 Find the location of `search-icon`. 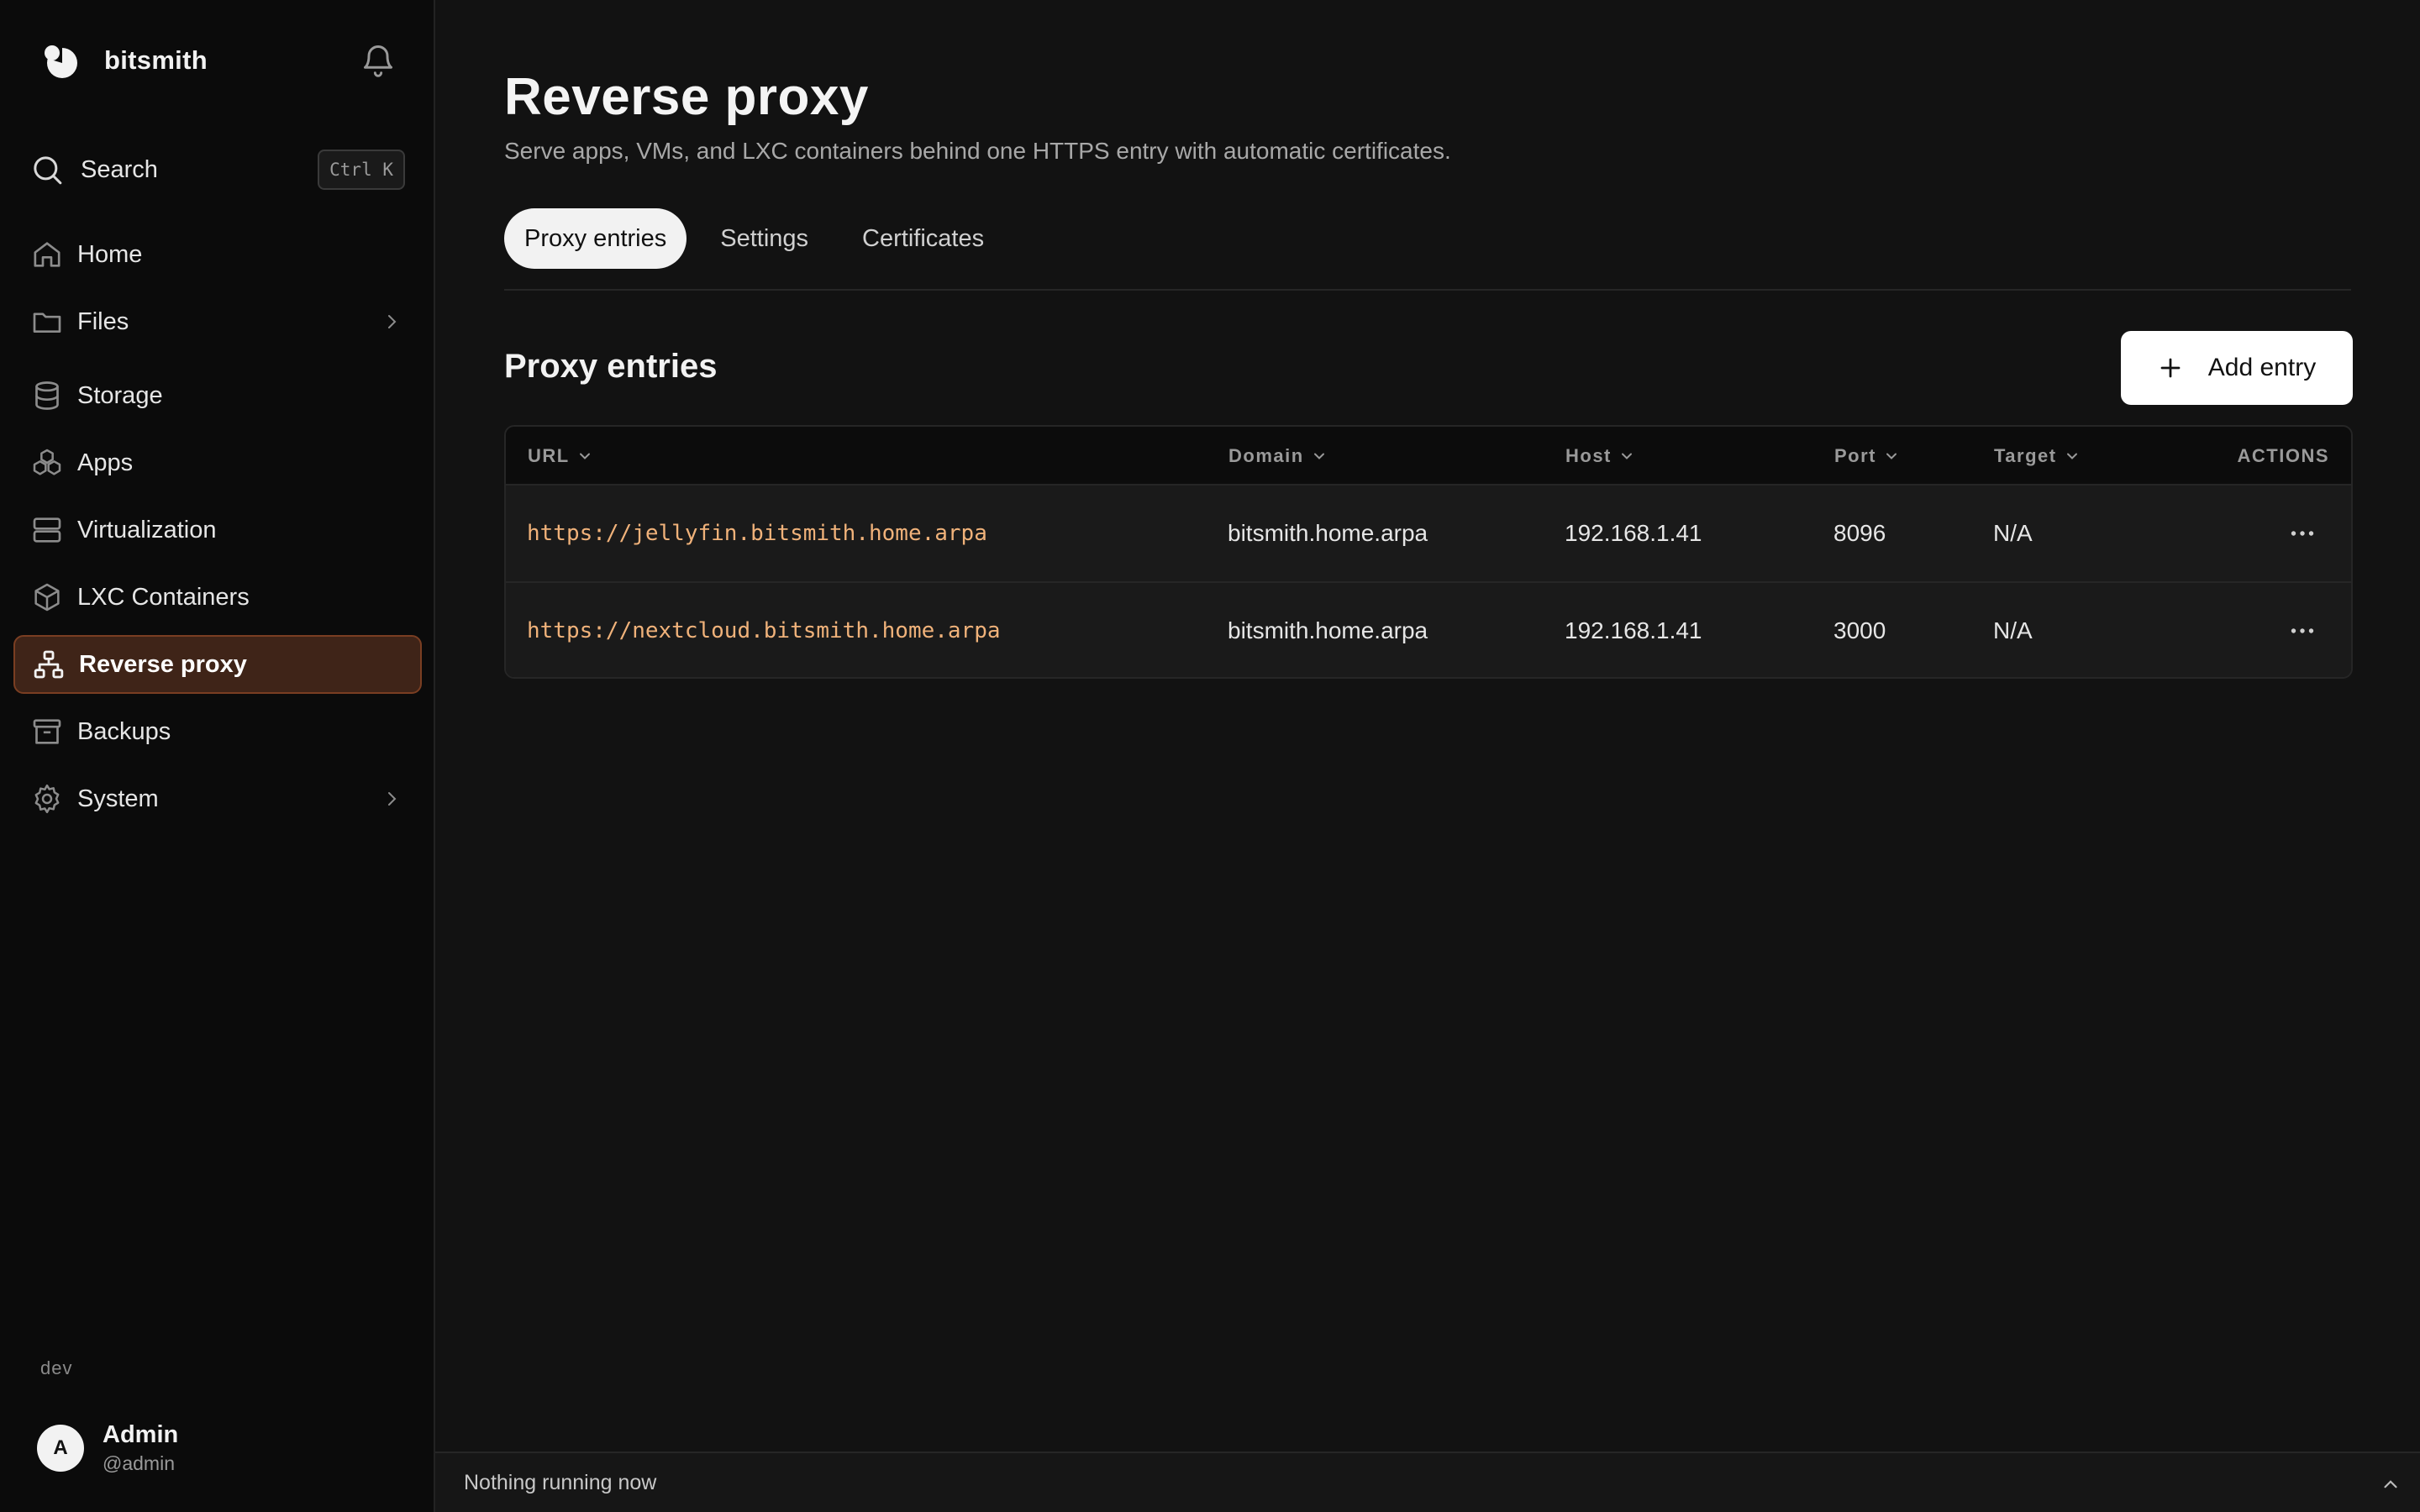

search-icon is located at coordinates (48, 170).